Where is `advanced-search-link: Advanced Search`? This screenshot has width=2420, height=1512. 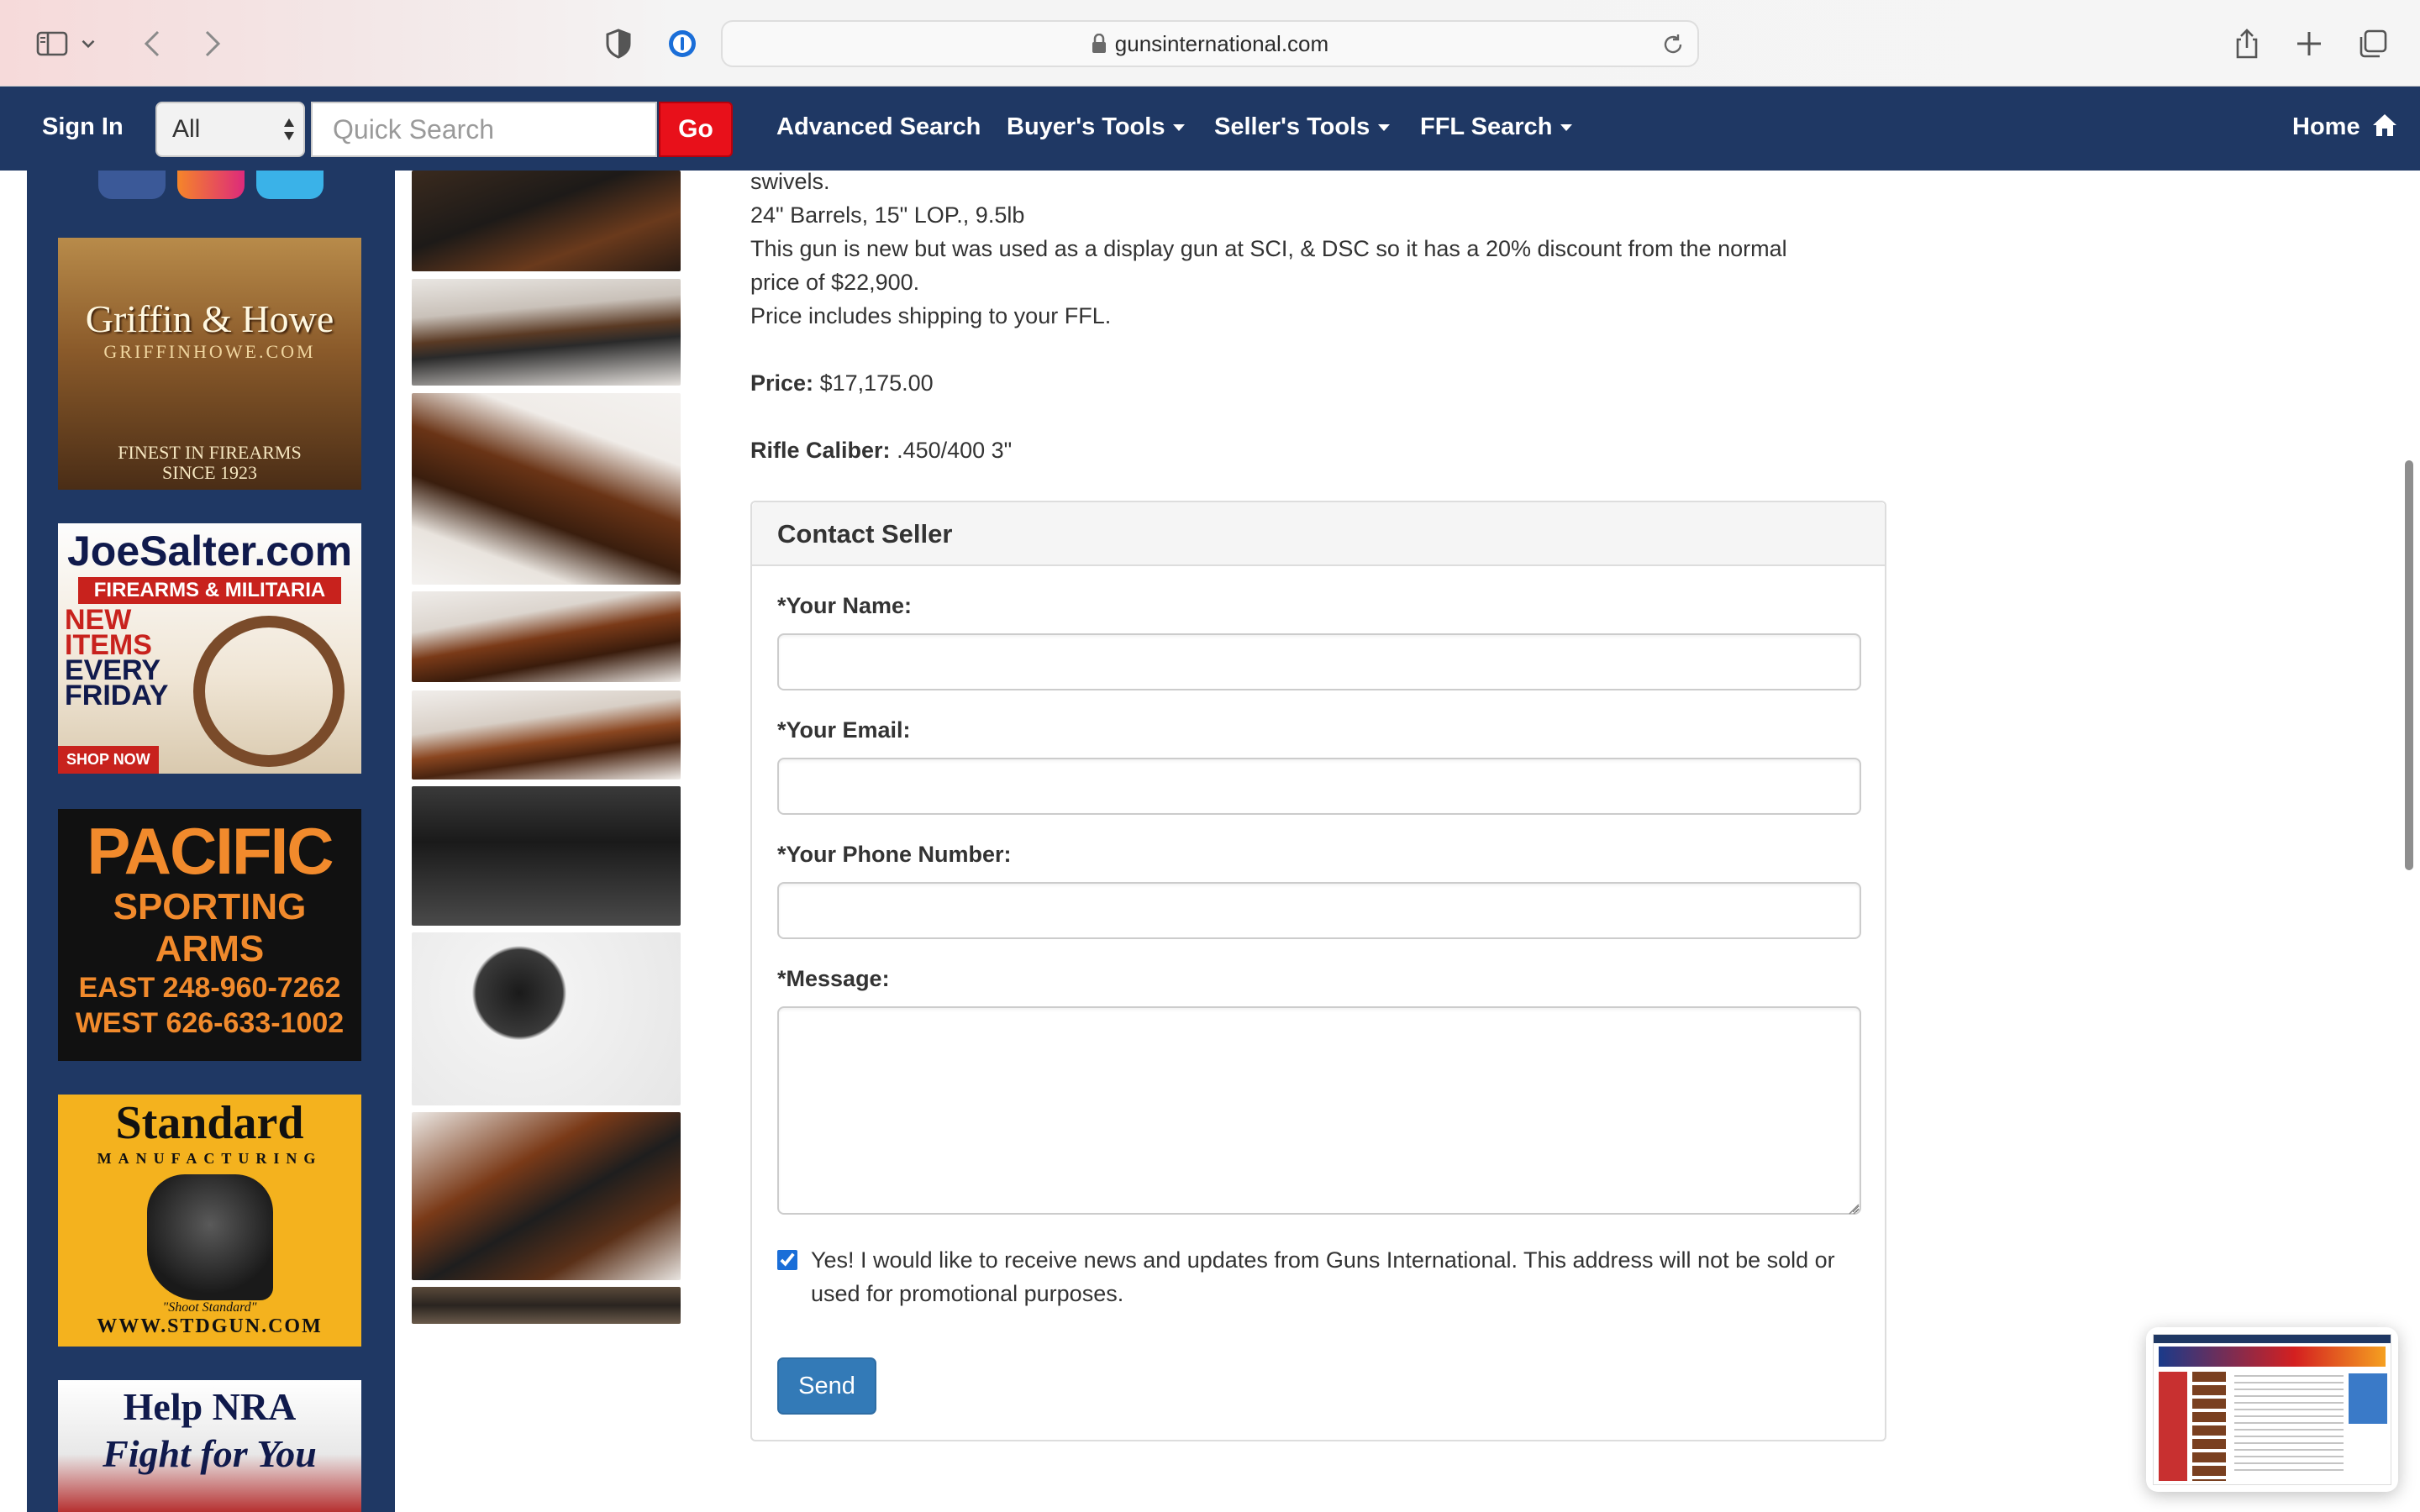
advanced-search-link: Advanced Search is located at coordinates (878, 127).